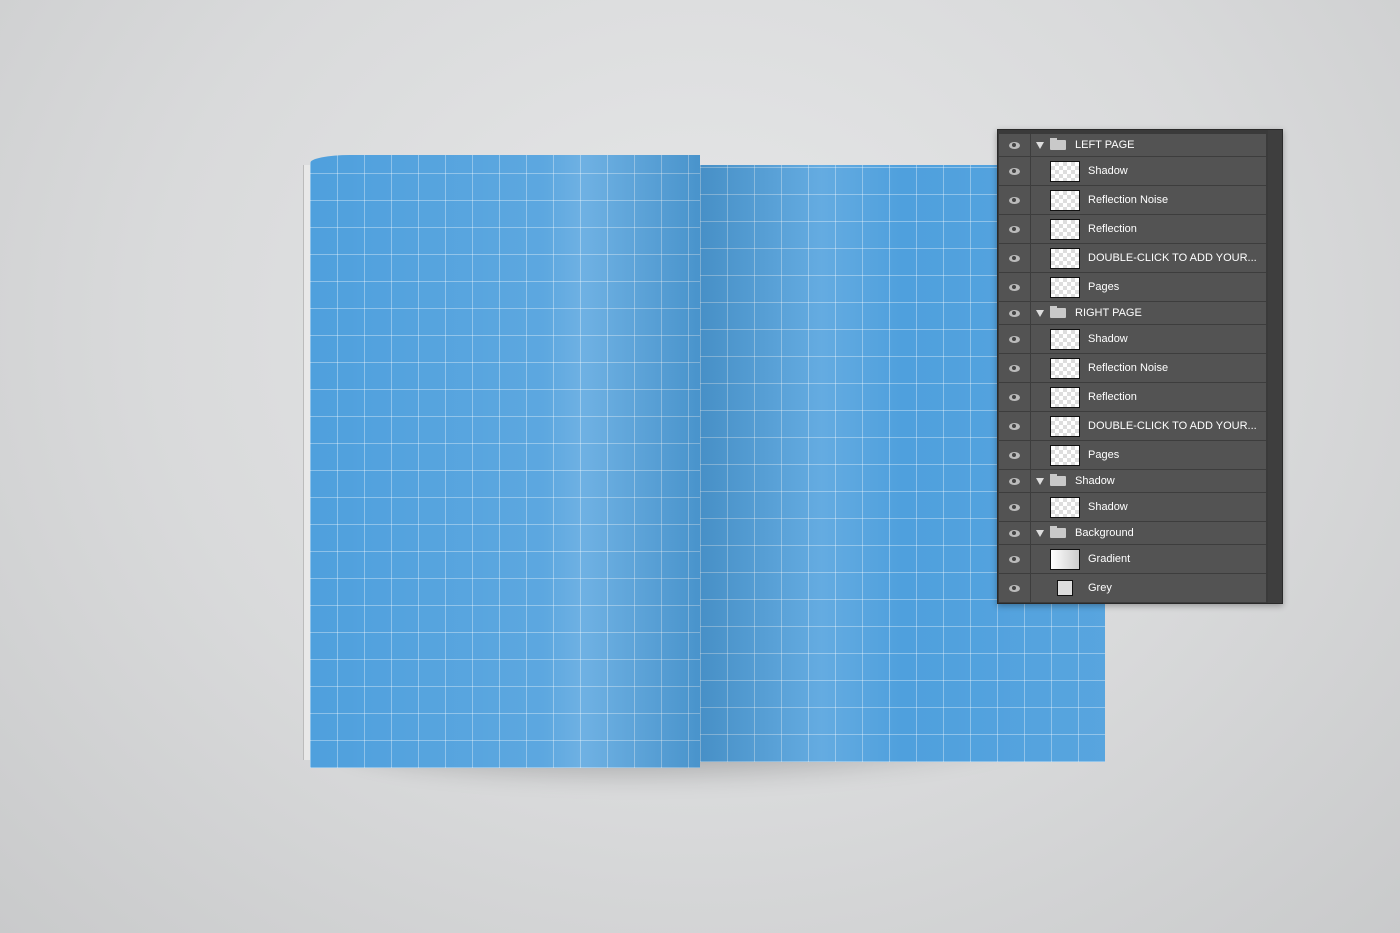 The image size is (1400, 933). What do you see at coordinates (1132, 588) in the screenshot?
I see `layer-row: Grey` at bounding box center [1132, 588].